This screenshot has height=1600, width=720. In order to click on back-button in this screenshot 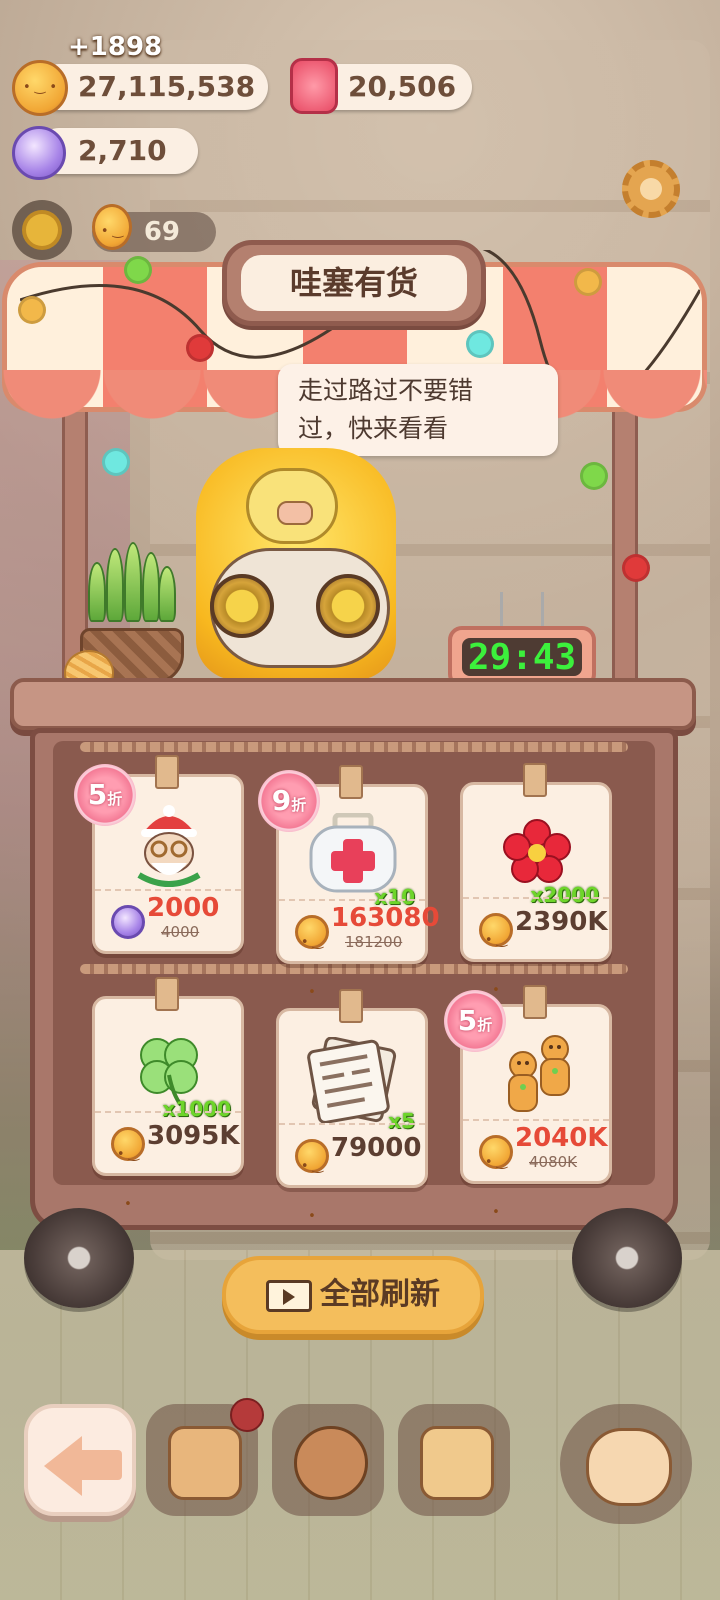, I will do `click(80, 1460)`.